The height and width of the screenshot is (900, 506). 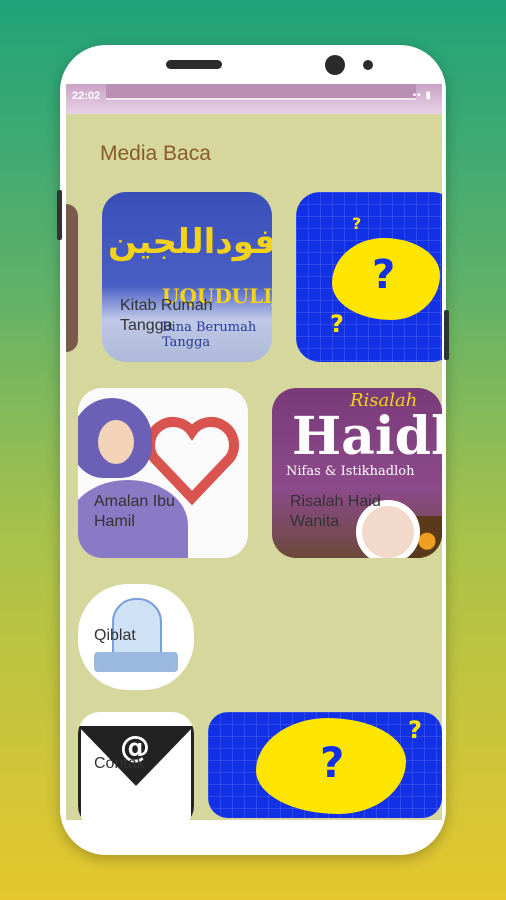 I want to click on status-bar: 22:02 ▪▪ ▮, so click(x=254, y=99).